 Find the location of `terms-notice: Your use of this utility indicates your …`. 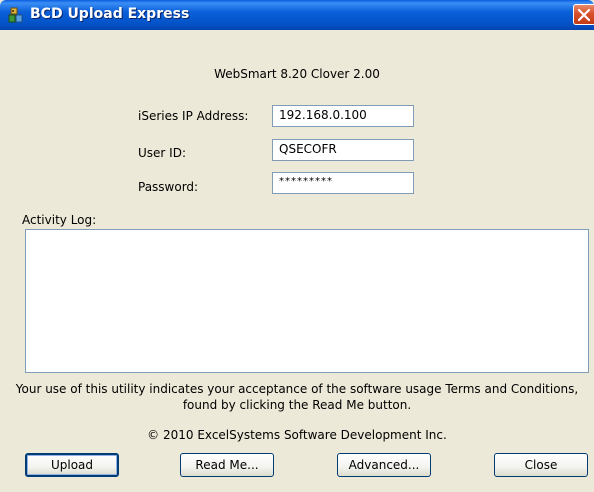

terms-notice: Your use of this utility indicates your … is located at coordinates (297, 397).